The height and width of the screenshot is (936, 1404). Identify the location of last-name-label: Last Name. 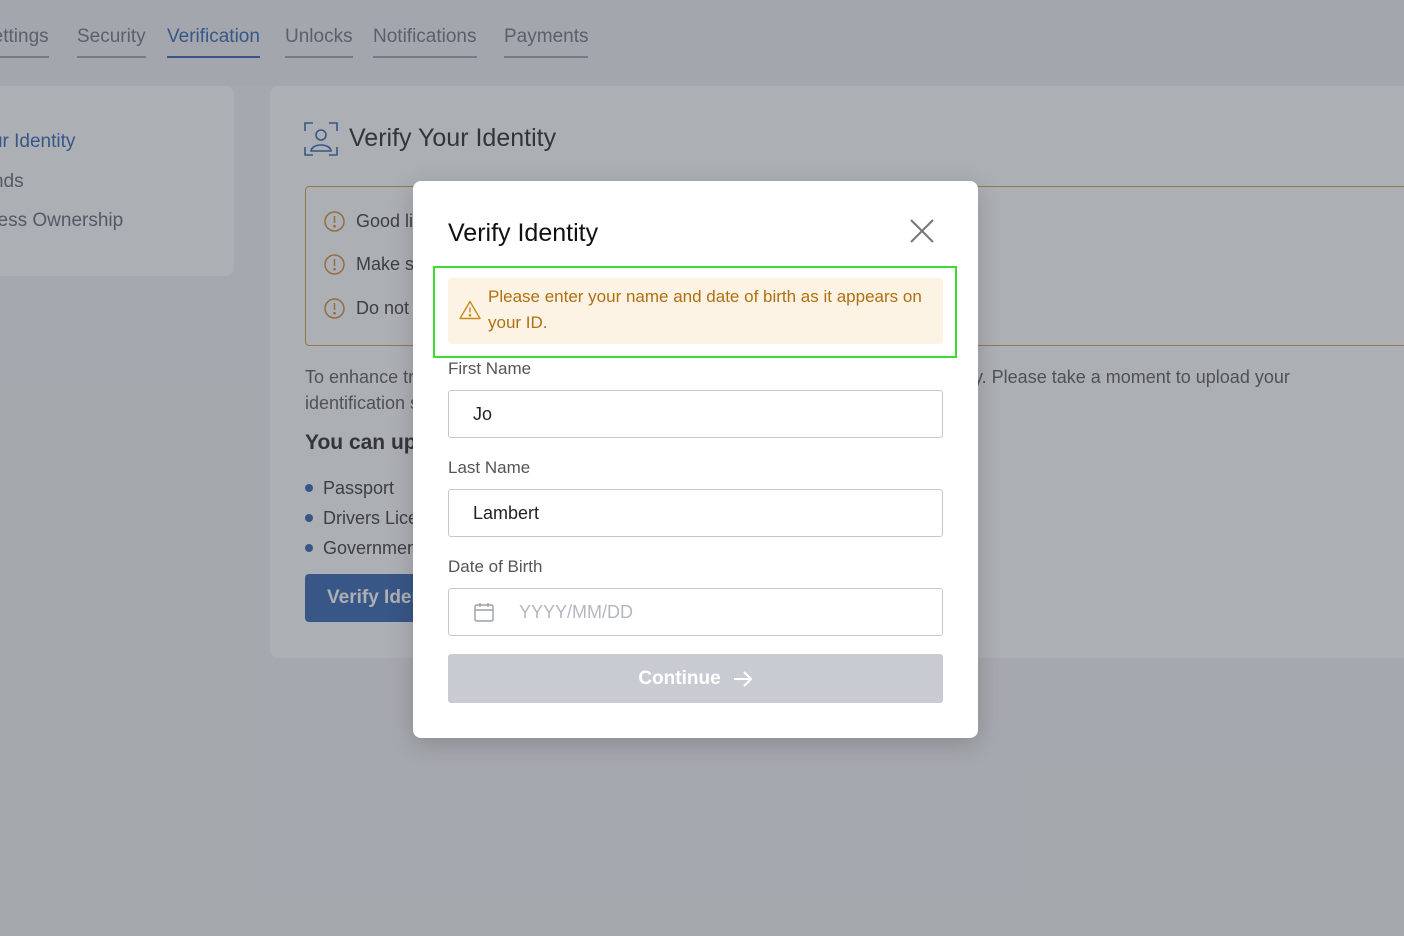
(489, 467).